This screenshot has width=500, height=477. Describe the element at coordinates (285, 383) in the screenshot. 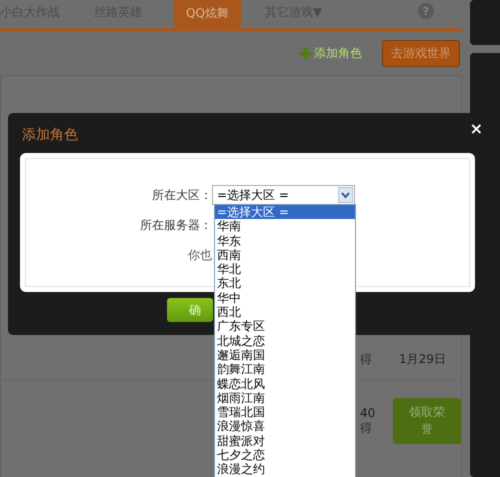

I see `dropdown-option: 蝶恋北风` at that location.